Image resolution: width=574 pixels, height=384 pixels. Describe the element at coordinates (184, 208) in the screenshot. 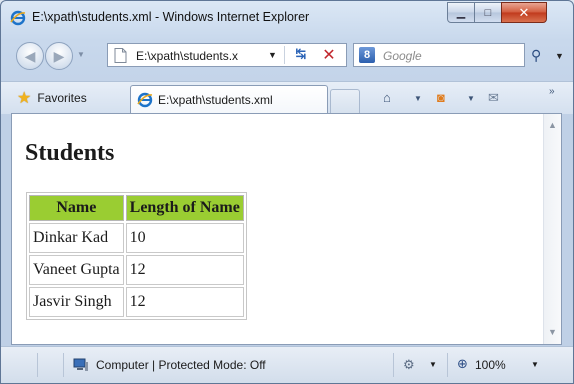

I see `column-header-length: Length of Name` at that location.